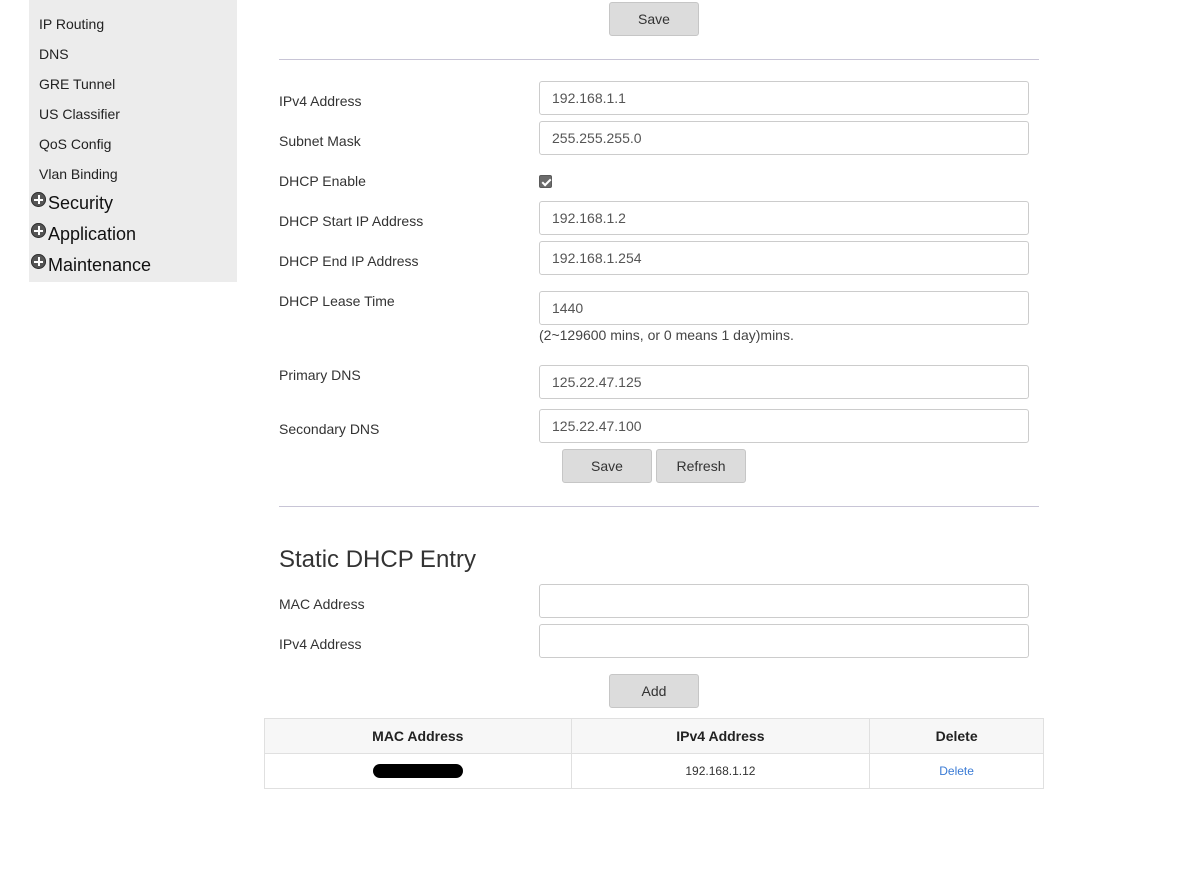 The image size is (1195, 884). I want to click on static-ipv4-input, so click(784, 641).